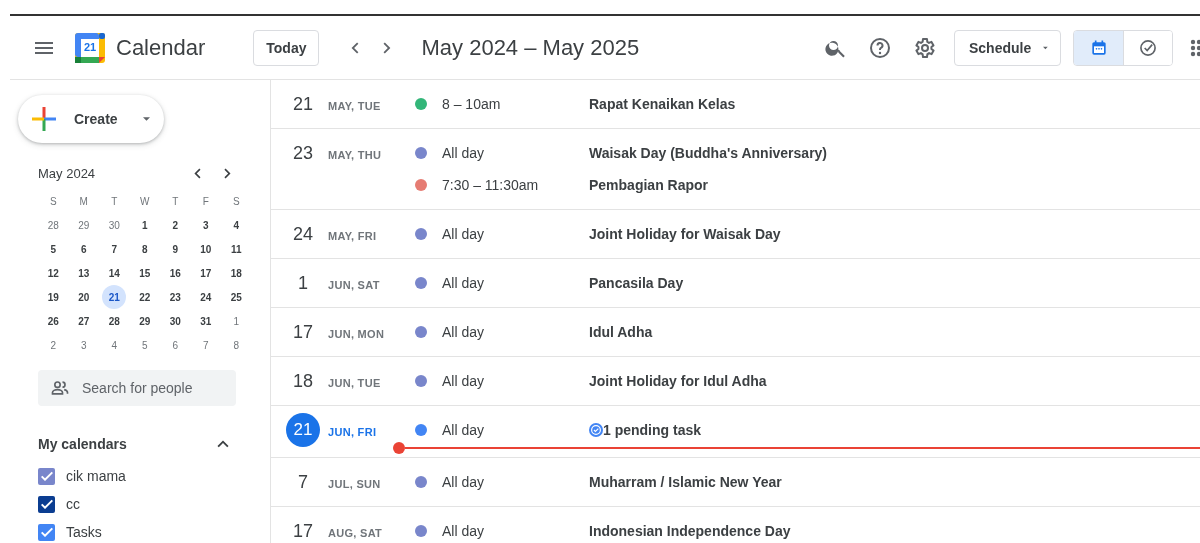 The image size is (1200, 543). I want to click on date-button: 27, so click(83, 321).